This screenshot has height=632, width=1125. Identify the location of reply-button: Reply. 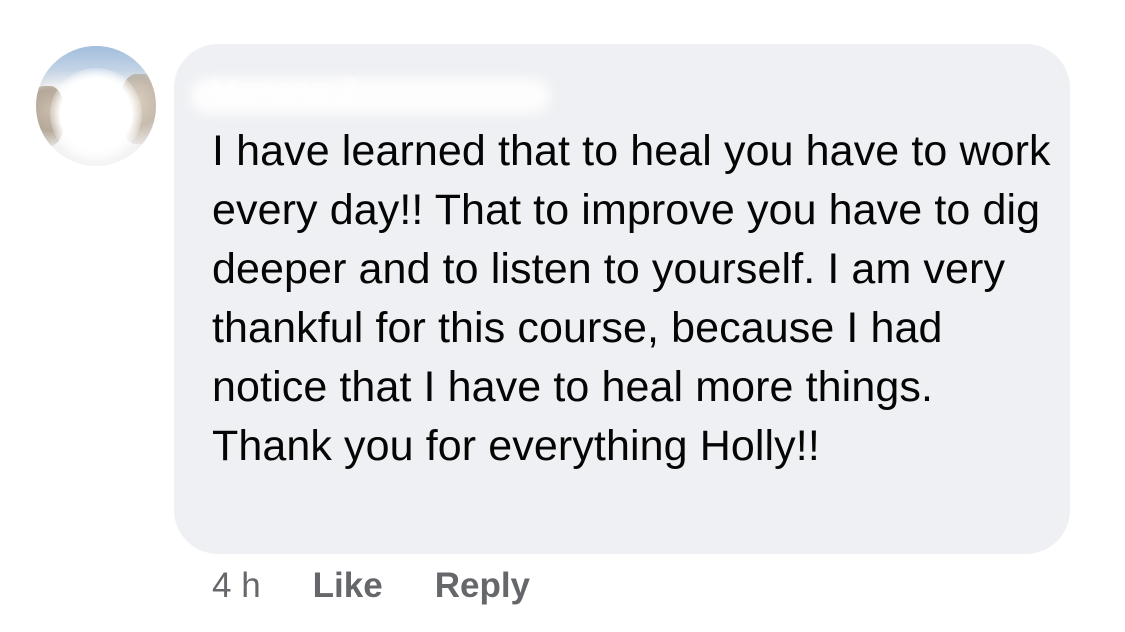
(482, 586).